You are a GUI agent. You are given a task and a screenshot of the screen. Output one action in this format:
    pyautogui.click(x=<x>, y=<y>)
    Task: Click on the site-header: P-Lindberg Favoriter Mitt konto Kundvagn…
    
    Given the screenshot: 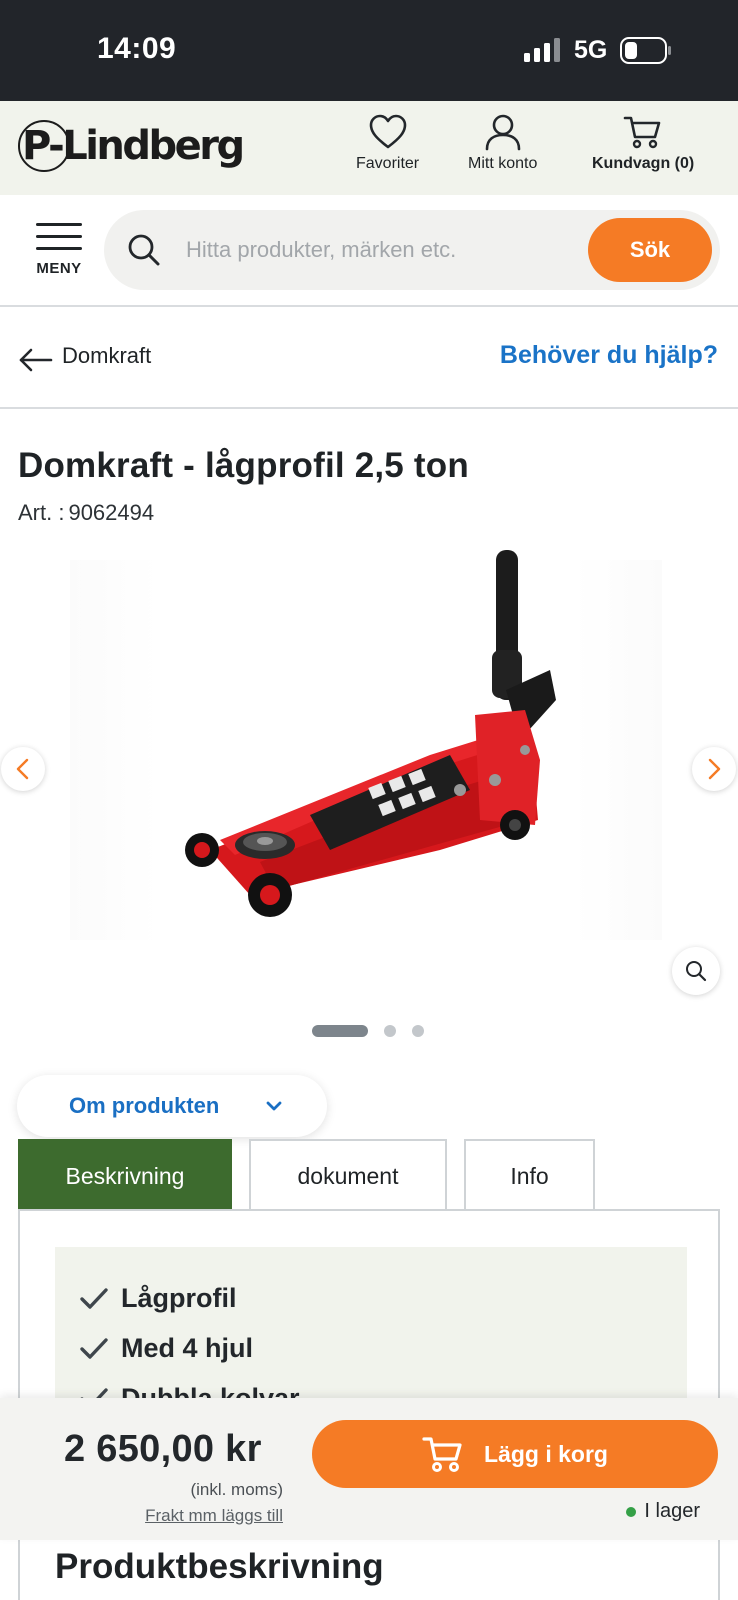 What is the action you would take?
    pyautogui.click(x=369, y=148)
    